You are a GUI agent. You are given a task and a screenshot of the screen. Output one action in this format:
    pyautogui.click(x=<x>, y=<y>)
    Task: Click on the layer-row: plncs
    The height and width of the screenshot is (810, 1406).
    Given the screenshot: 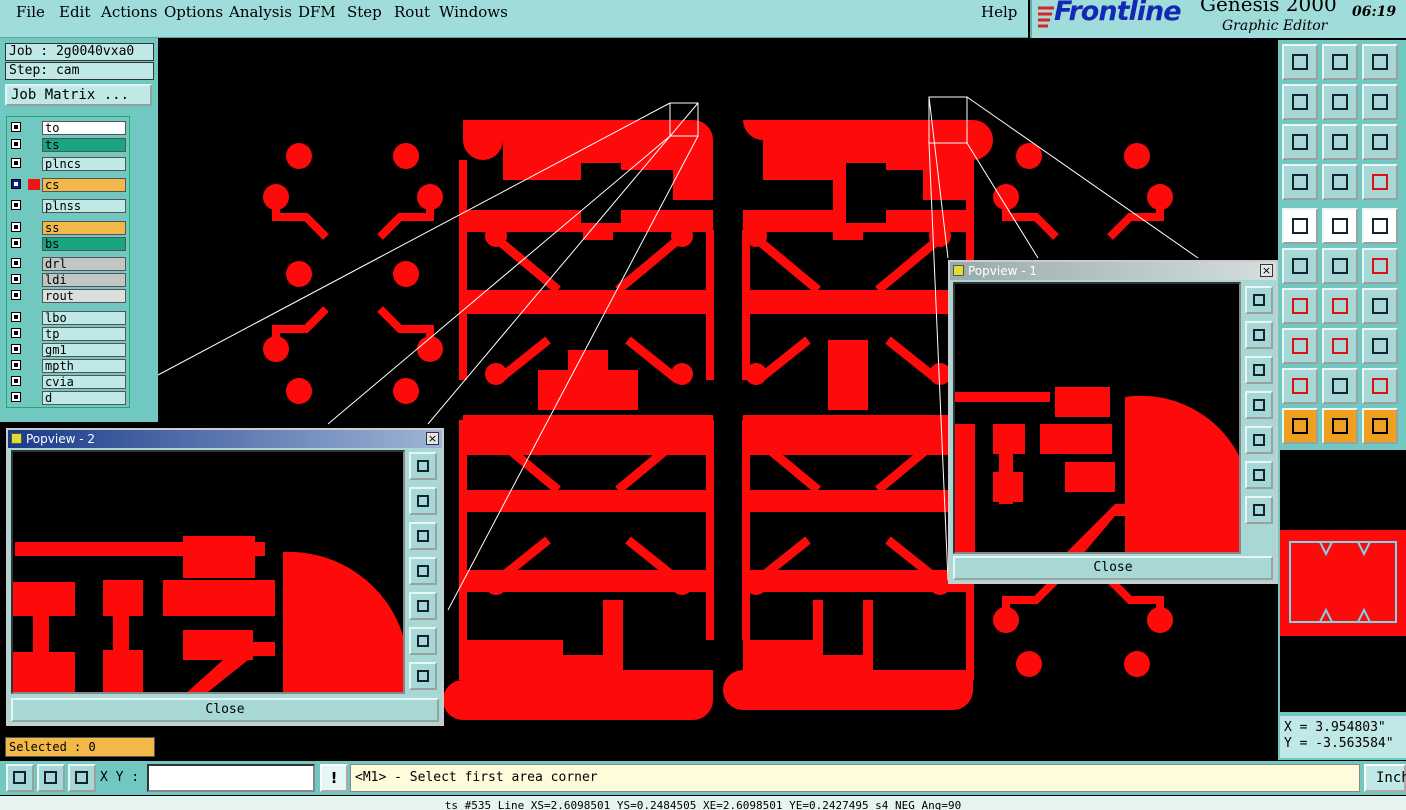 What is the action you would take?
    pyautogui.click(x=69, y=164)
    